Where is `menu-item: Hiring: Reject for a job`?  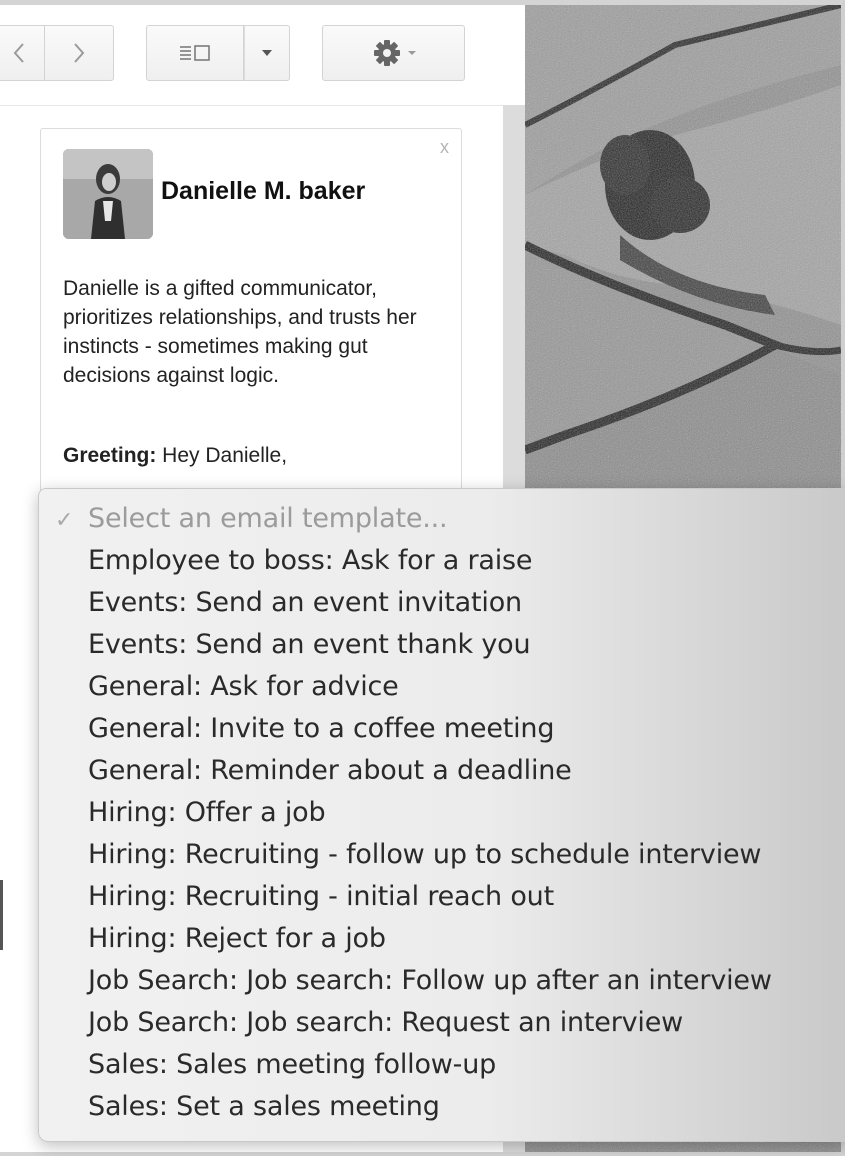 menu-item: Hiring: Reject for a job is located at coordinates (237, 938).